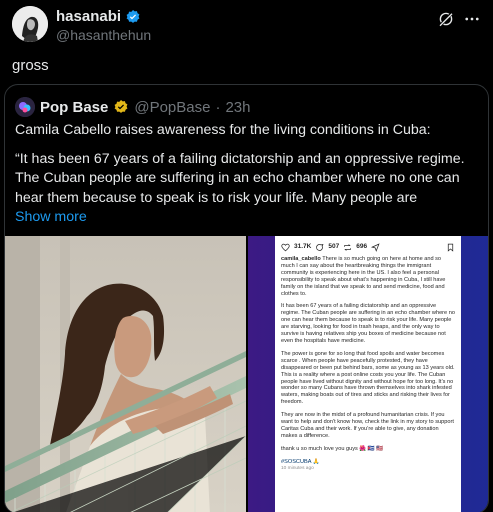 This screenshot has height=512, width=493. What do you see at coordinates (25, 107) in the screenshot?
I see `quoted-avatar` at bounding box center [25, 107].